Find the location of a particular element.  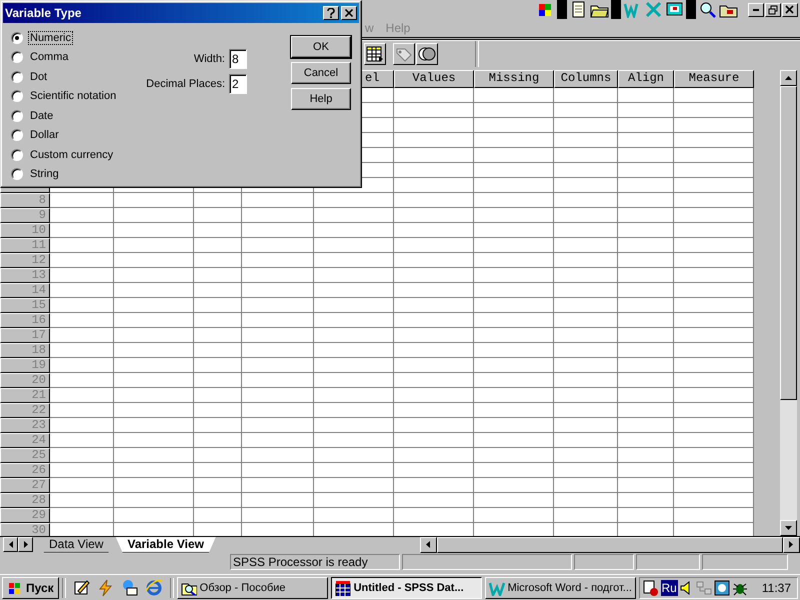

input-field: 8 is located at coordinates (238, 59).